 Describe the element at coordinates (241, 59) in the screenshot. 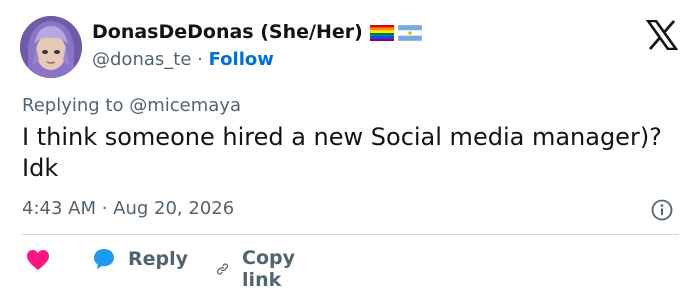

I see `follow-button: Follow` at that location.